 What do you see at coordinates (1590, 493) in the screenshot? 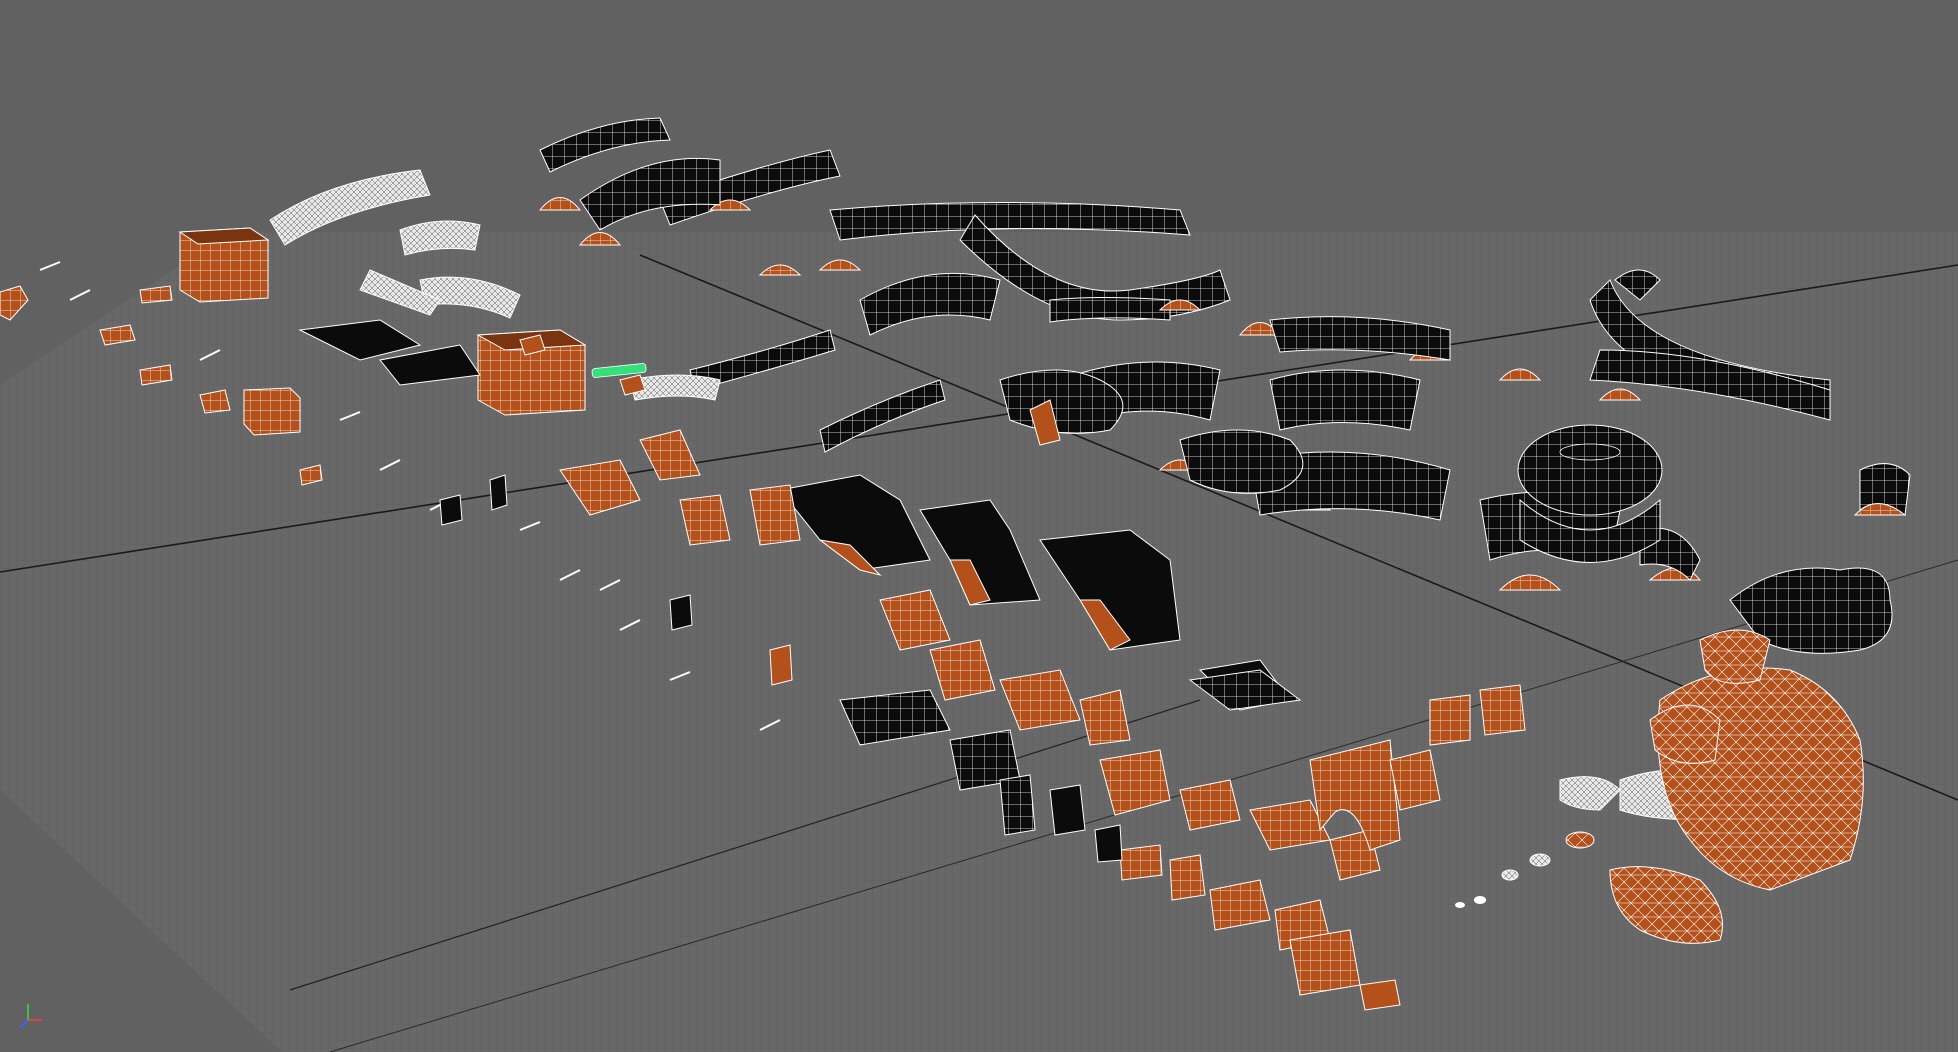
I see `dome-chamber` at bounding box center [1590, 493].